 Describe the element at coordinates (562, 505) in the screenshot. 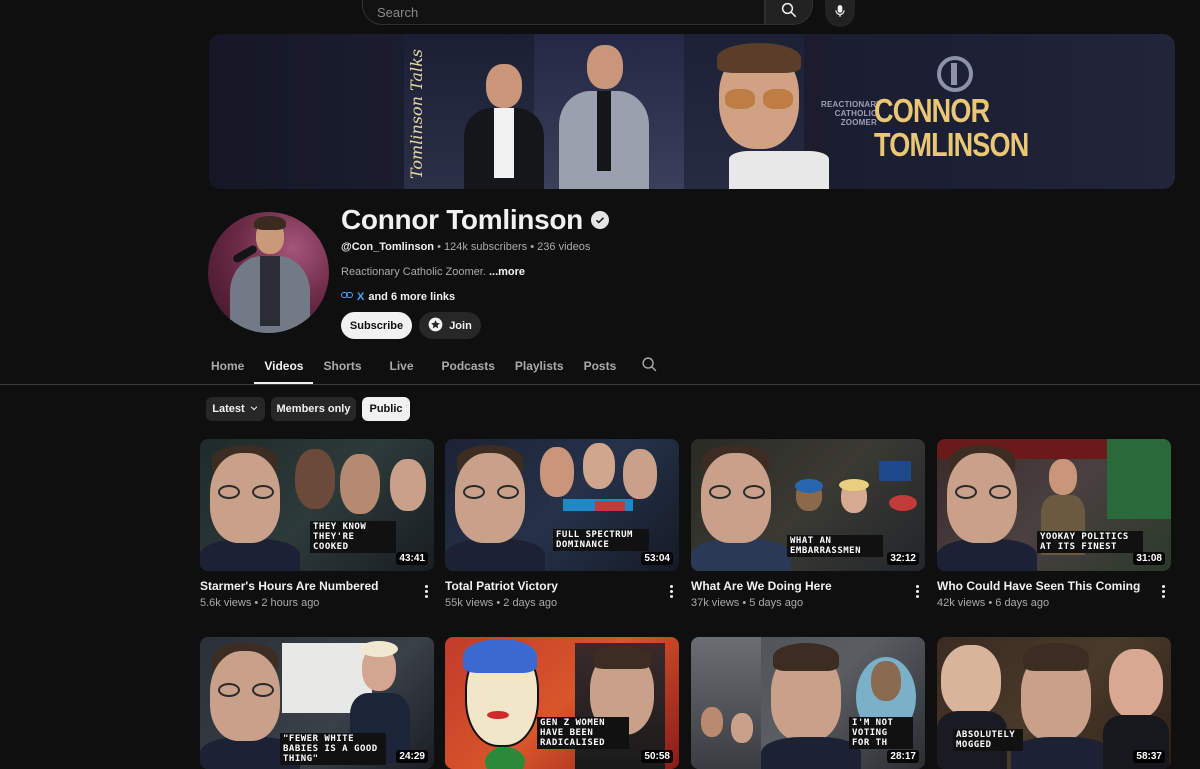

I see `video-thumbnail: FULL SPECTRUM DOMINANCE 53:04` at that location.